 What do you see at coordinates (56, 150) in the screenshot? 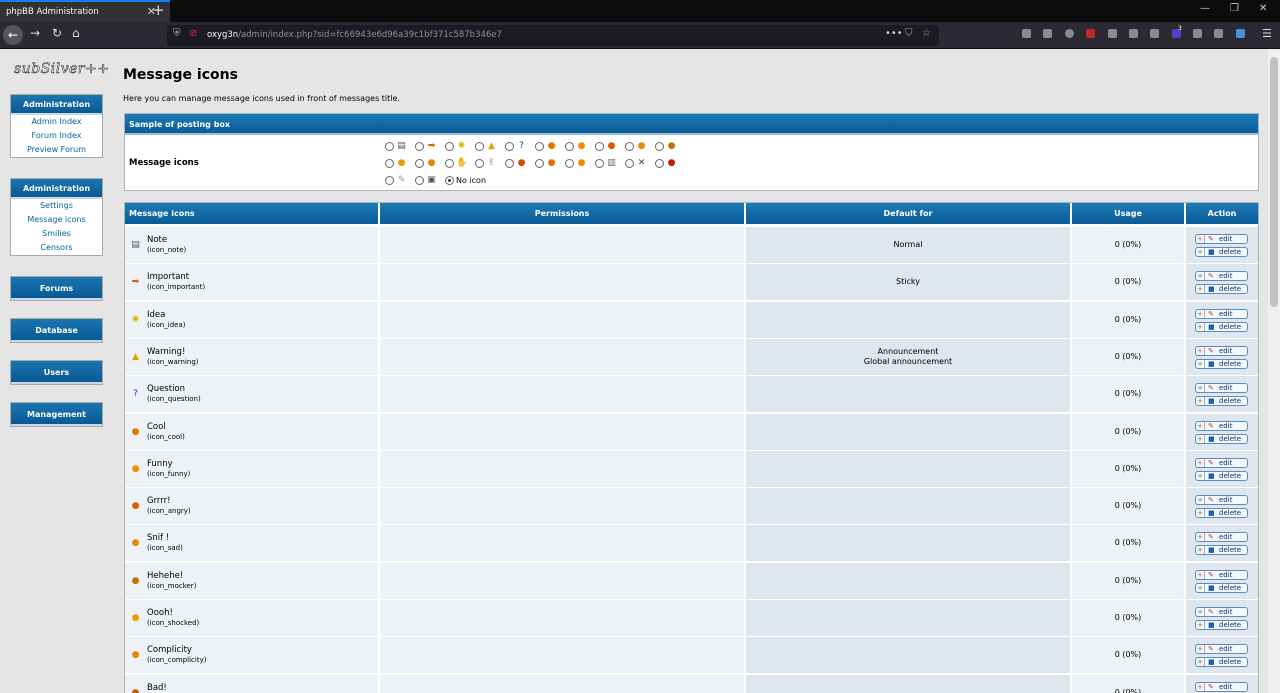
I see `nav-link-preview-forum: Preview Forum` at bounding box center [56, 150].